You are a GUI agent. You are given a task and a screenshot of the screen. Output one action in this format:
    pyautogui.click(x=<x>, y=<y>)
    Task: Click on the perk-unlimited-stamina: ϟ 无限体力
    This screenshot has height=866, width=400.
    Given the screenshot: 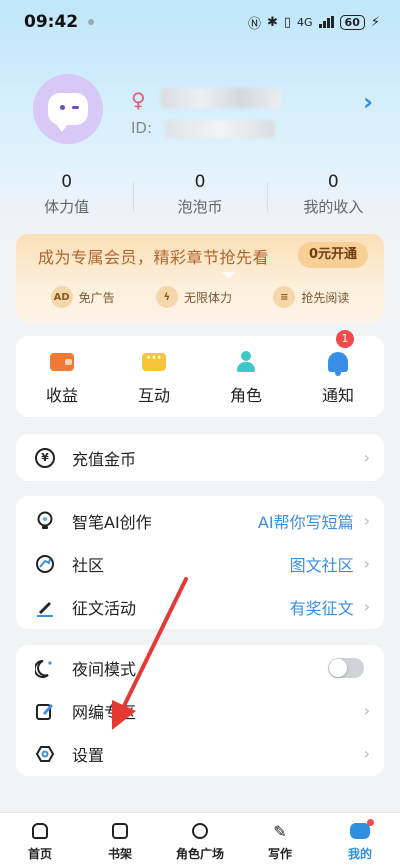 What is the action you would take?
    pyautogui.click(x=193, y=297)
    